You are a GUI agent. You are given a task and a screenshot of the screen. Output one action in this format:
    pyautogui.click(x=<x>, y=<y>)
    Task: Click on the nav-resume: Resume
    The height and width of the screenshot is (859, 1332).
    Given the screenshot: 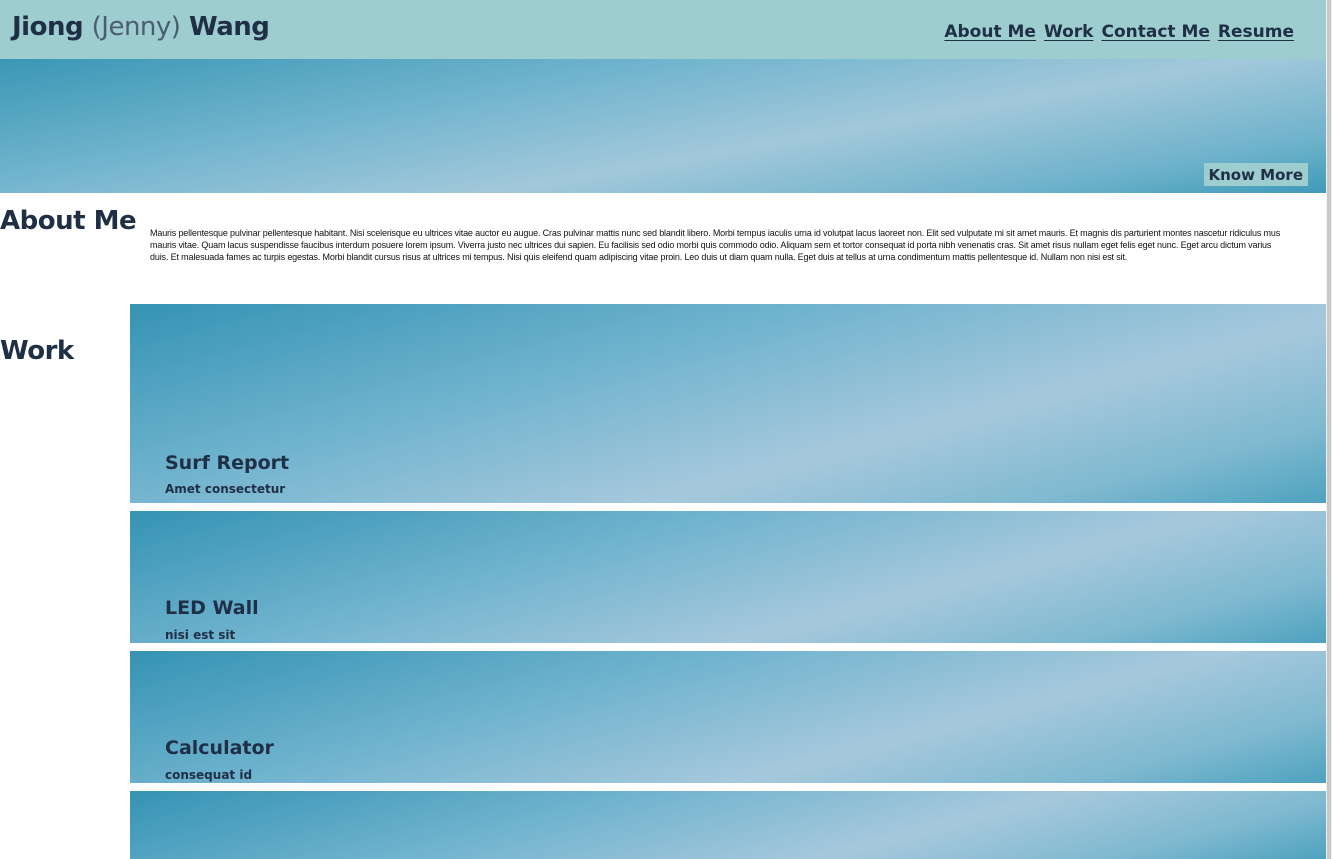 What is the action you would take?
    pyautogui.click(x=1256, y=32)
    